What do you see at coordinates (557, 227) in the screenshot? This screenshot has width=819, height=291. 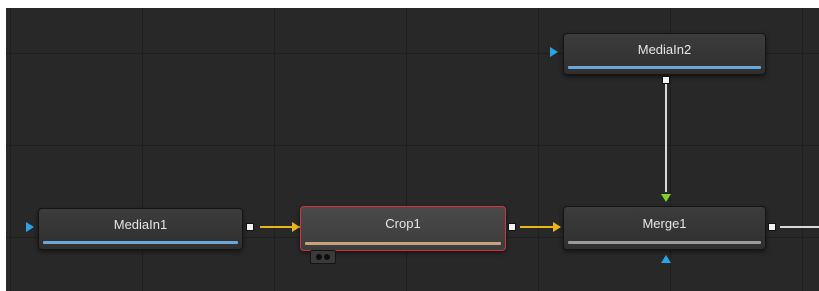 I see `merge1-background-input-arrow-icon` at bounding box center [557, 227].